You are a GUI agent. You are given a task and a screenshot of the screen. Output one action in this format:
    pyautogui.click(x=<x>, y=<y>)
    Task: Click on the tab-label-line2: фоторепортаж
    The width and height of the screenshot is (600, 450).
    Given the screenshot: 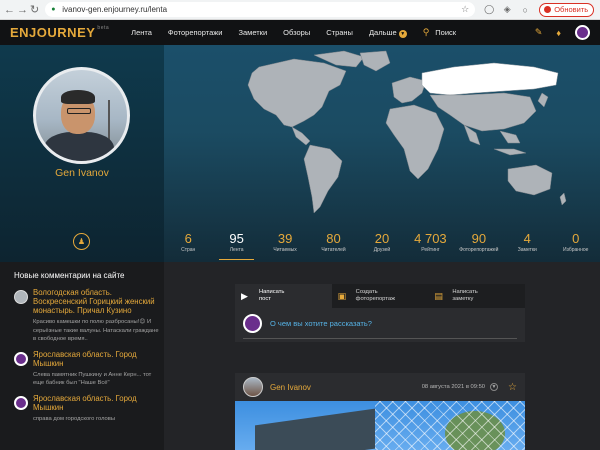 What is the action you would take?
    pyautogui.click(x=375, y=299)
    